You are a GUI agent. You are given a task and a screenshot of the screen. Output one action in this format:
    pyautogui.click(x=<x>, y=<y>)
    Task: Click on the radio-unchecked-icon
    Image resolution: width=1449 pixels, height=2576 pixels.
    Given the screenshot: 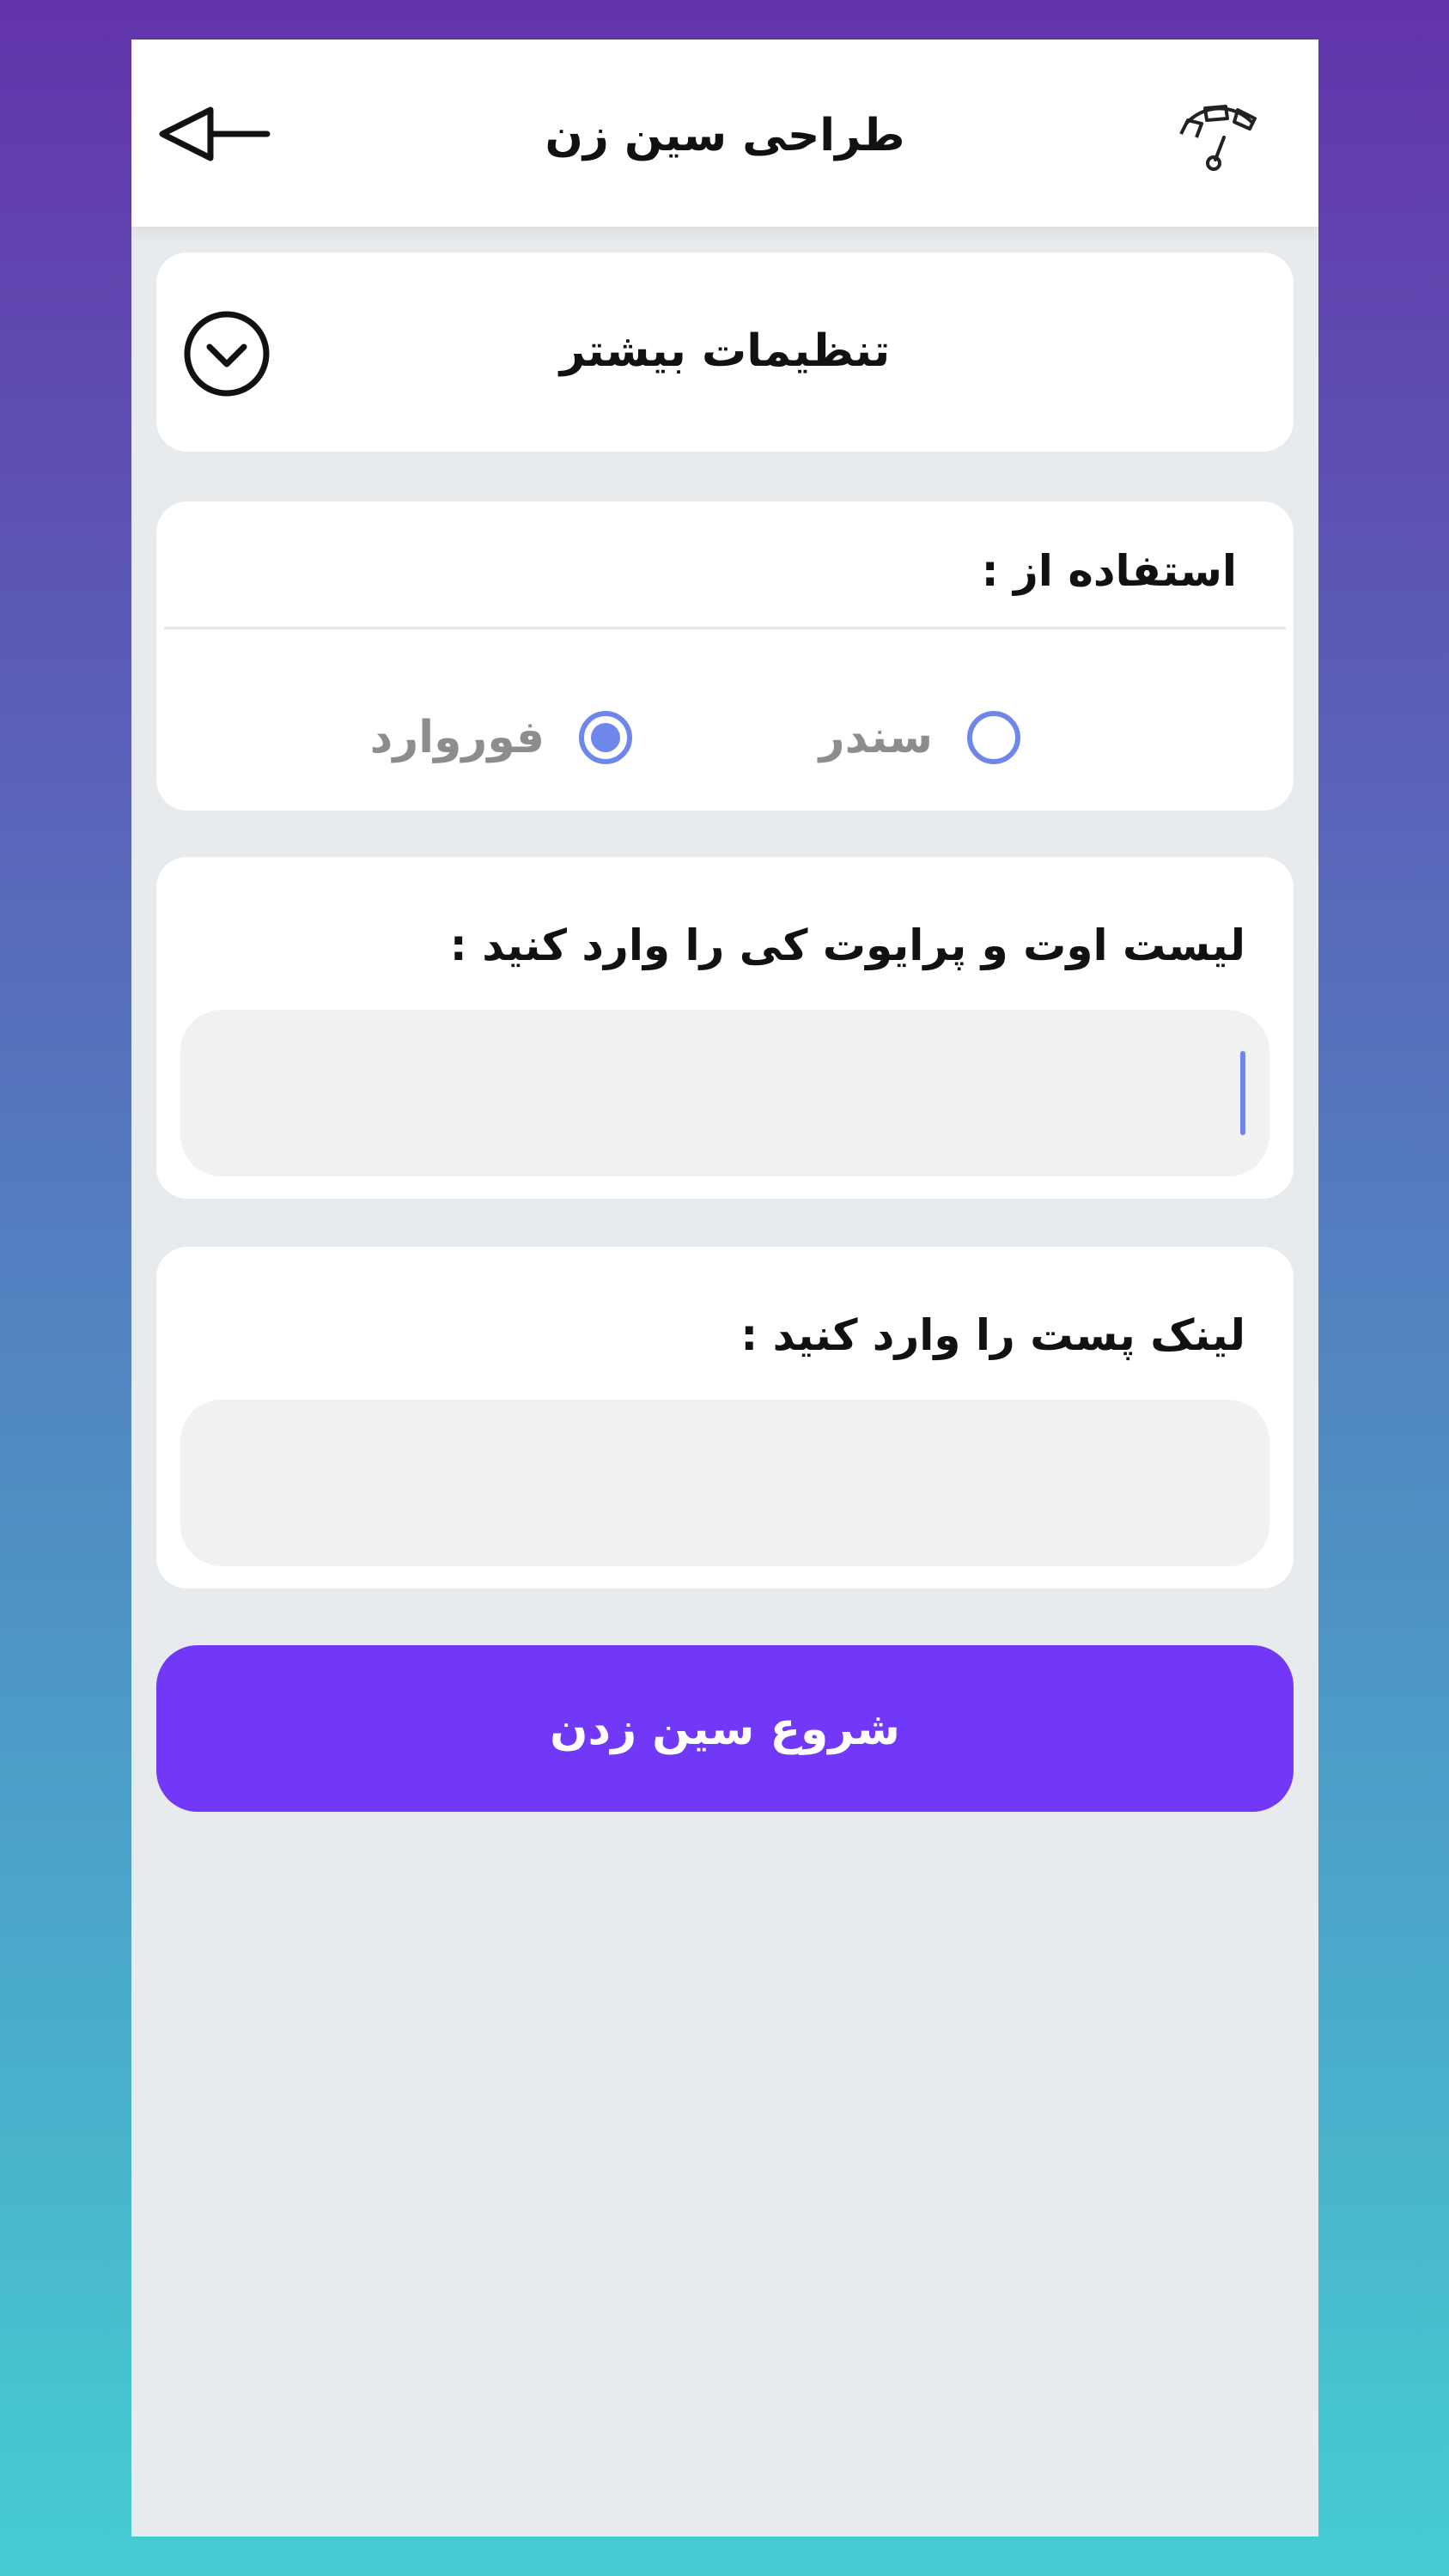 What is the action you would take?
    pyautogui.click(x=993, y=737)
    